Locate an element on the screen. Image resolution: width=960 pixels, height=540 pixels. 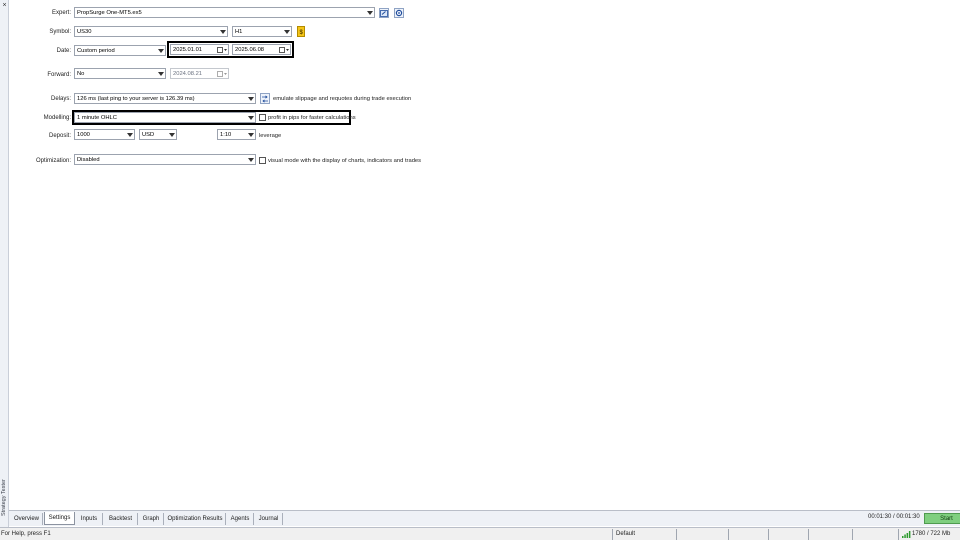
delay-settings-icon is located at coordinates (265, 98).